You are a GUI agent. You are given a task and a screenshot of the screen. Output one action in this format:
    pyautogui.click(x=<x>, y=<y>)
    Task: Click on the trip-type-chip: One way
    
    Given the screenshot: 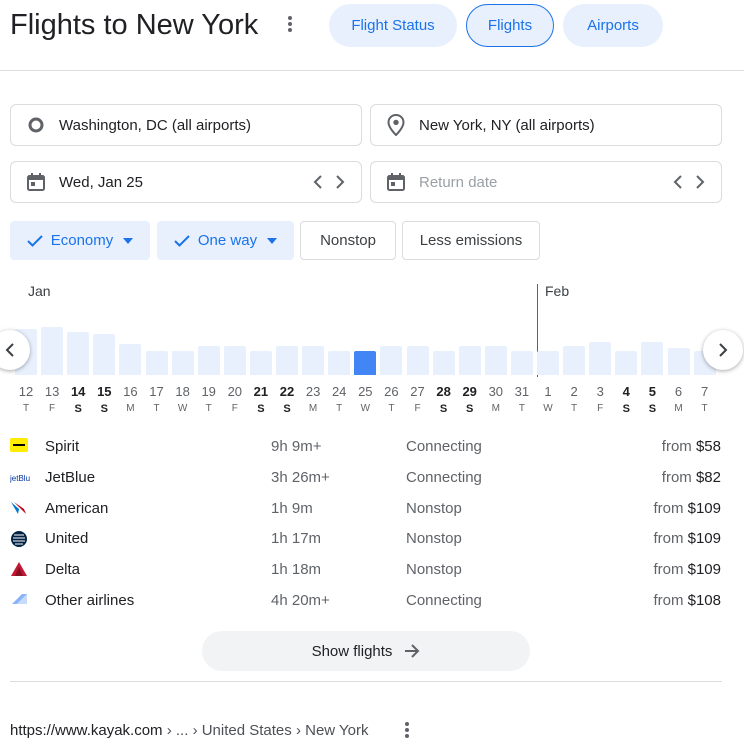 What is the action you would take?
    pyautogui.click(x=225, y=240)
    